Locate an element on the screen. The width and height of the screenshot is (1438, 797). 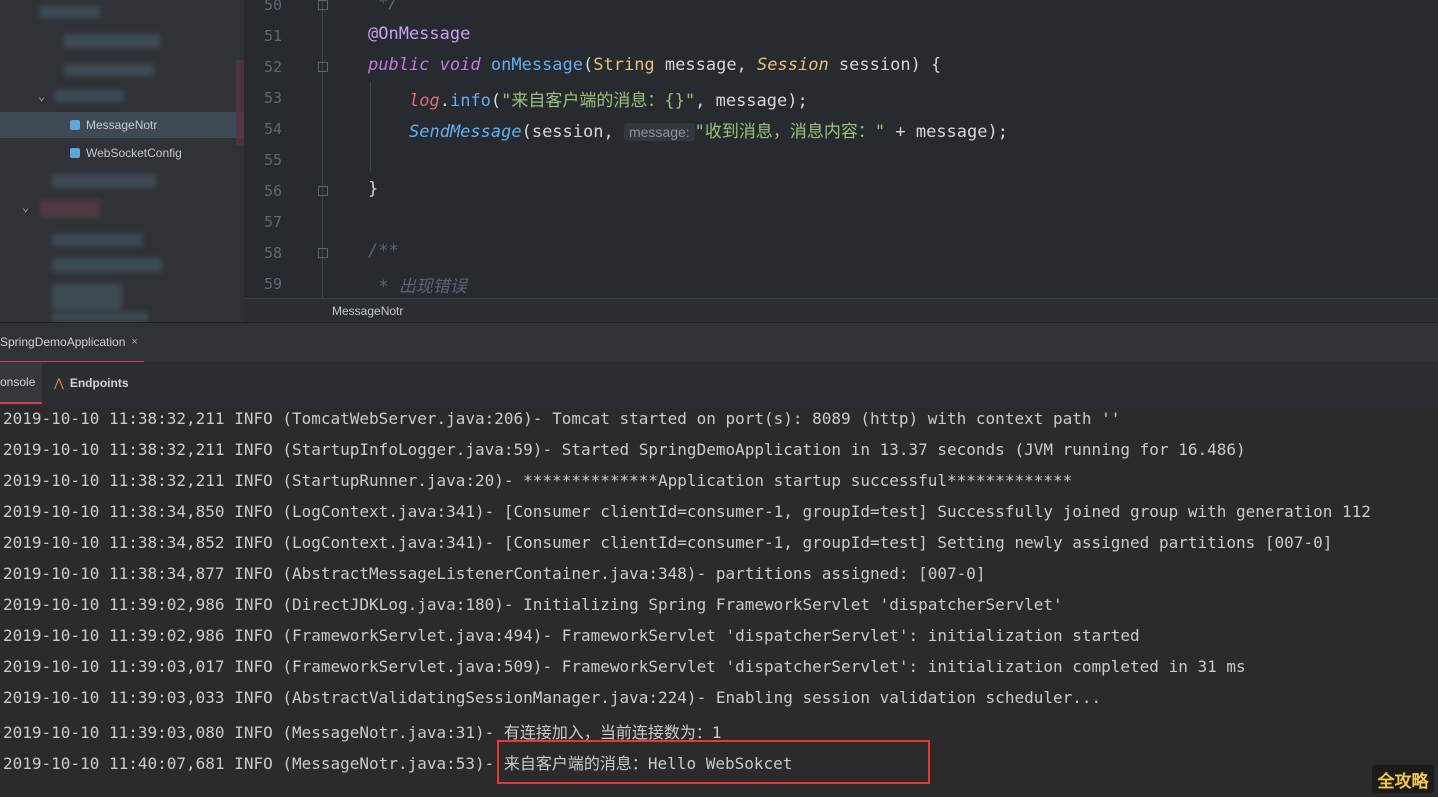
line-number: 54 is located at coordinates (272, 129).